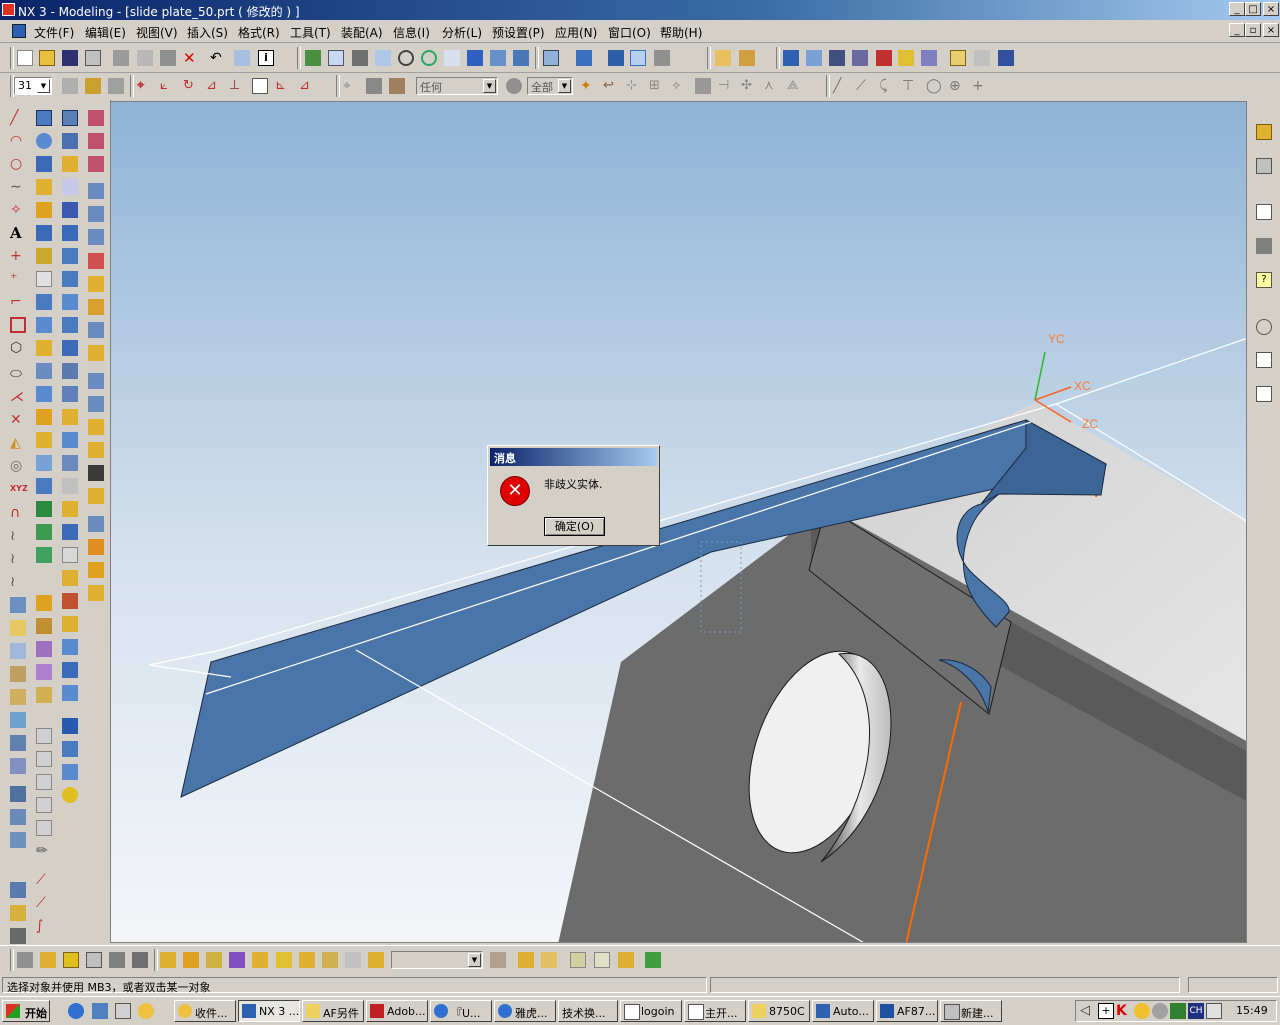  Describe the element at coordinates (18, 348) in the screenshot. I see `polygon-tool-icon: ⬡` at that location.